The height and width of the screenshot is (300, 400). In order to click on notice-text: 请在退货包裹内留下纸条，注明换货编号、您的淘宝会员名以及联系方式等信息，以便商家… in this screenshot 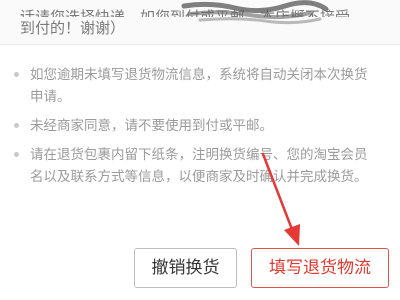, I will do `click(199, 166)`.